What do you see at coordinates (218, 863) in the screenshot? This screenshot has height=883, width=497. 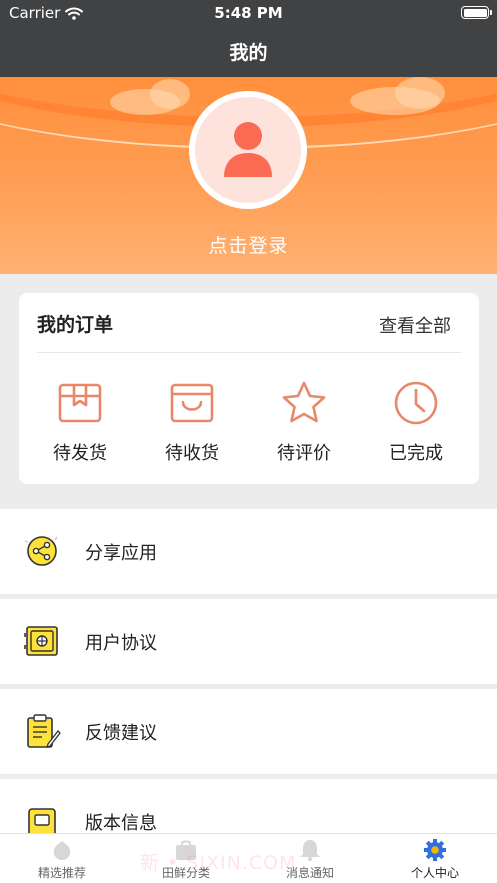 I see `watermark: 新 • SIXIN.COM` at bounding box center [218, 863].